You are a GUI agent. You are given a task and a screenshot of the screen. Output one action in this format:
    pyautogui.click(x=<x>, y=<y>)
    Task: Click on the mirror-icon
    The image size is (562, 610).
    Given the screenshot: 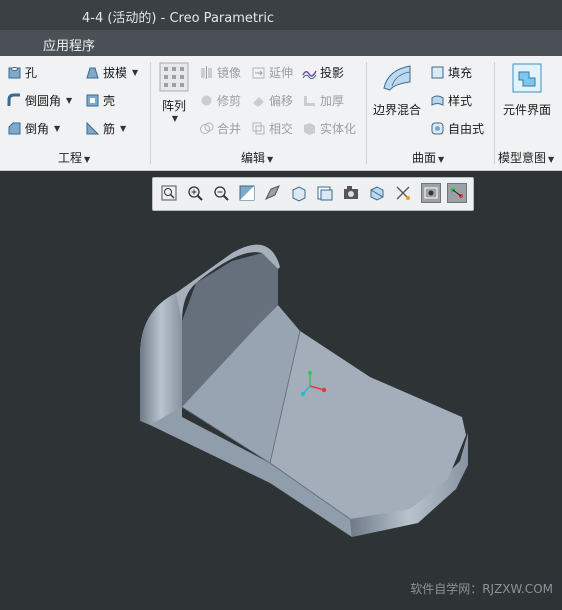 What is the action you would take?
    pyautogui.click(x=206, y=72)
    